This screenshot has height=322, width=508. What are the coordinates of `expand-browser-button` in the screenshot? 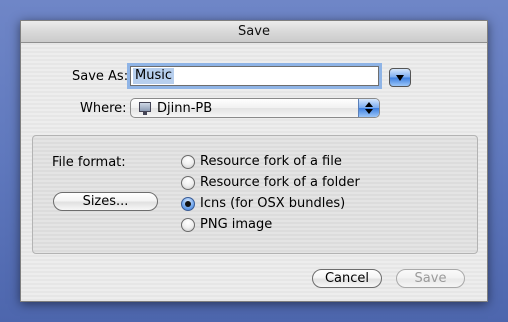 It's located at (400, 77).